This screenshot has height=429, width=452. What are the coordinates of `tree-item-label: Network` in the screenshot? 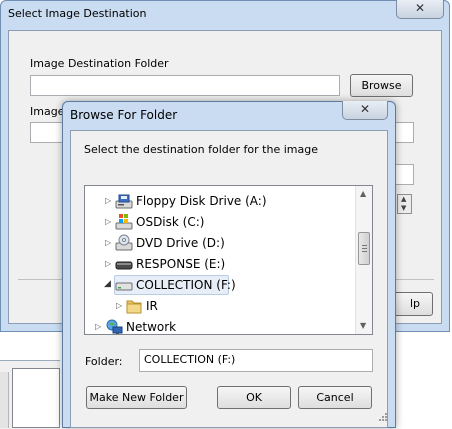 It's located at (151, 327).